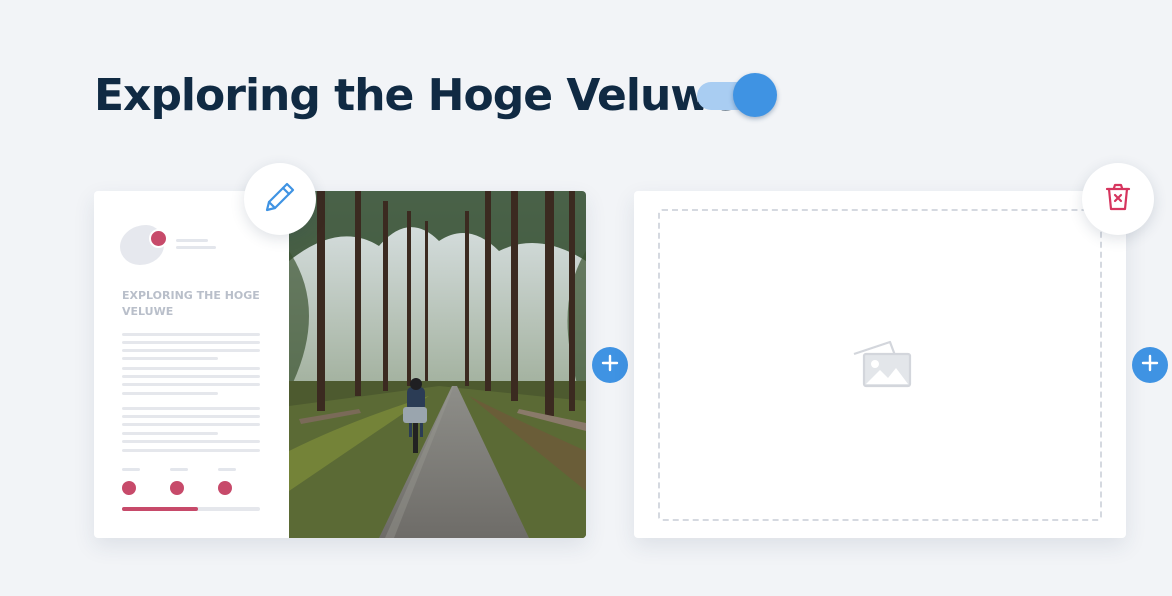 This screenshot has width=1172, height=596. I want to click on trash-icon, so click(1118, 199).